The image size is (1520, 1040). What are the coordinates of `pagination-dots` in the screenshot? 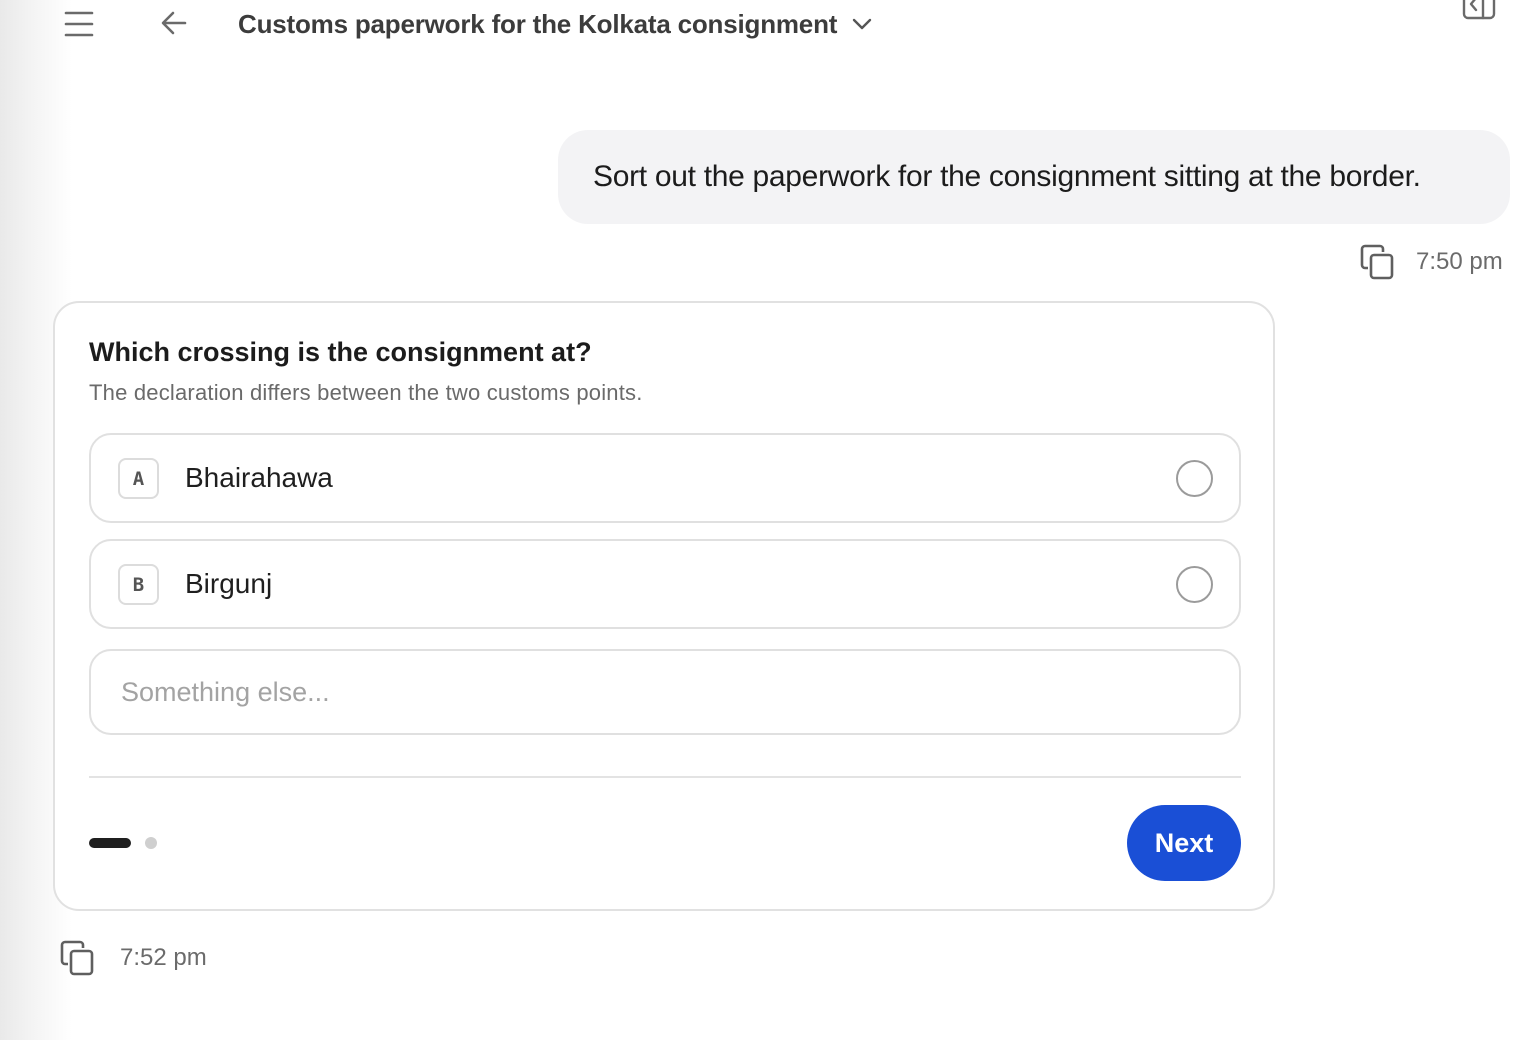 It's located at (123, 843).